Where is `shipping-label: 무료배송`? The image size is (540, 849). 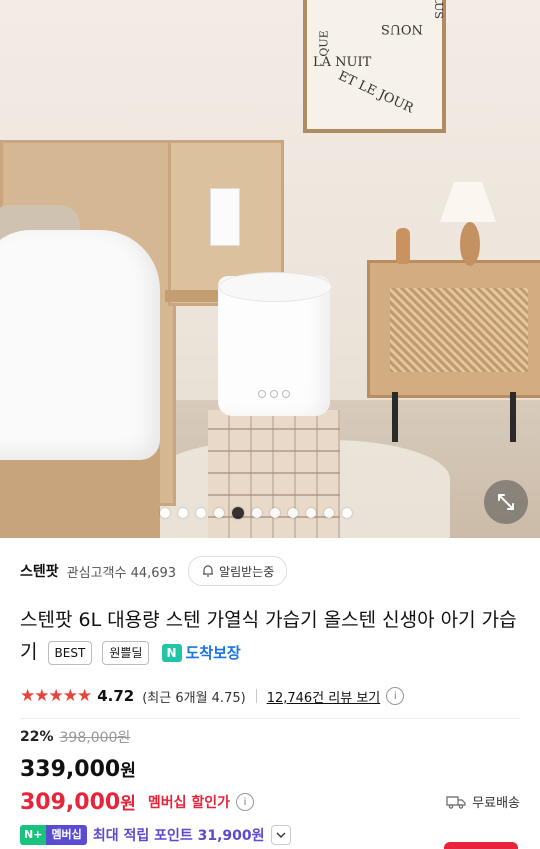 shipping-label: 무료배송 is located at coordinates (496, 803).